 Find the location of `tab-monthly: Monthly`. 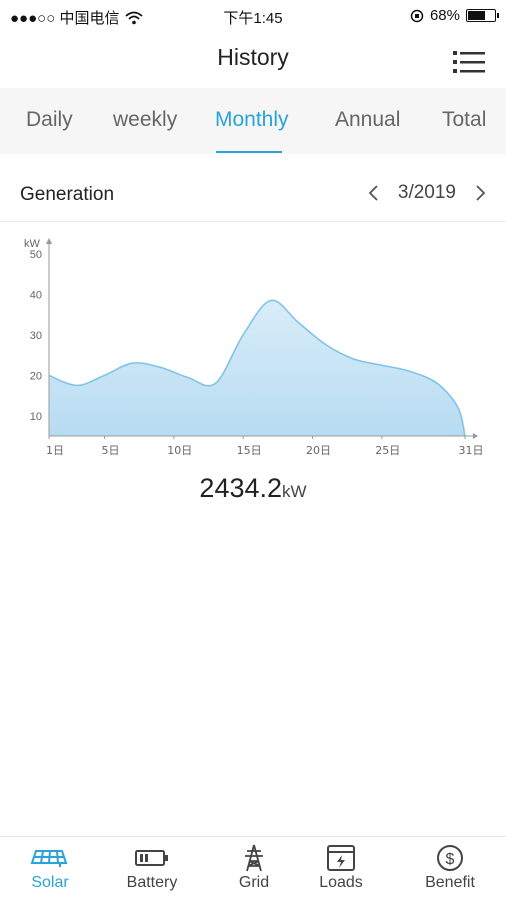

tab-monthly: Monthly is located at coordinates (252, 120).